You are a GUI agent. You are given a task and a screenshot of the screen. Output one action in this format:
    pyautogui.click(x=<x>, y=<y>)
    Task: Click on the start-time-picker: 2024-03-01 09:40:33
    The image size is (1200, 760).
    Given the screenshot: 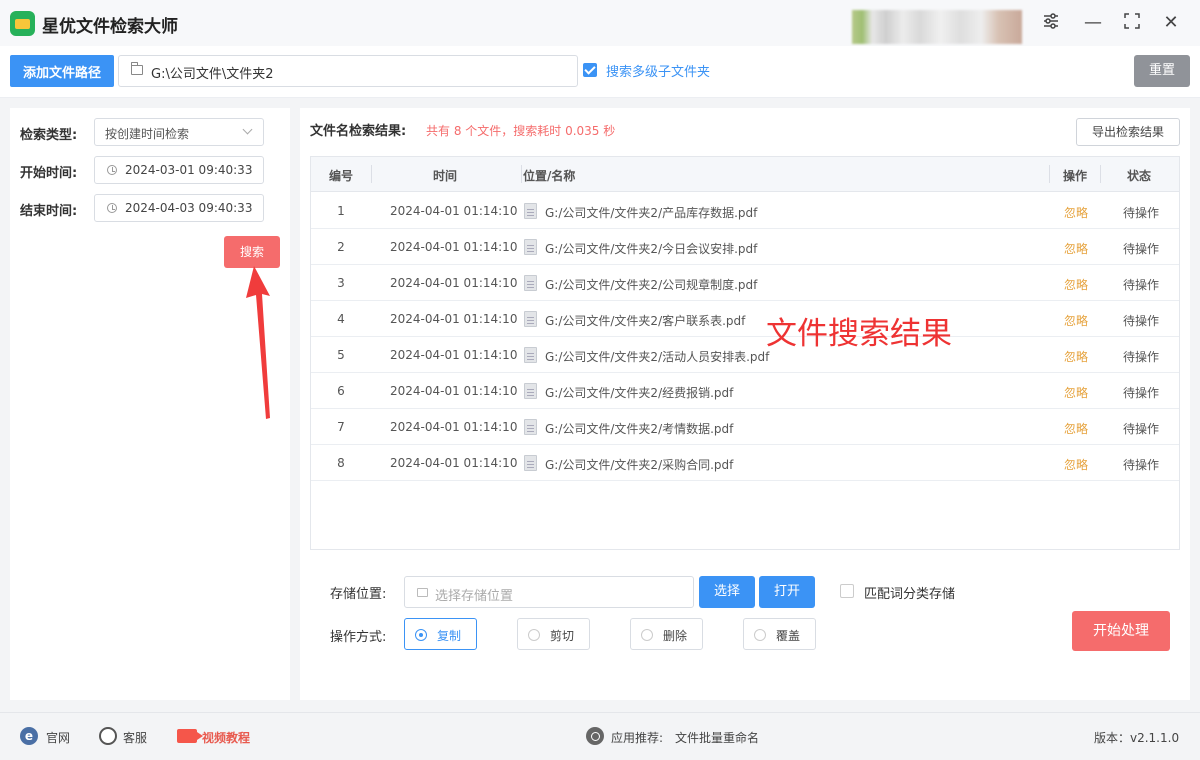 What is the action you would take?
    pyautogui.click(x=179, y=170)
    